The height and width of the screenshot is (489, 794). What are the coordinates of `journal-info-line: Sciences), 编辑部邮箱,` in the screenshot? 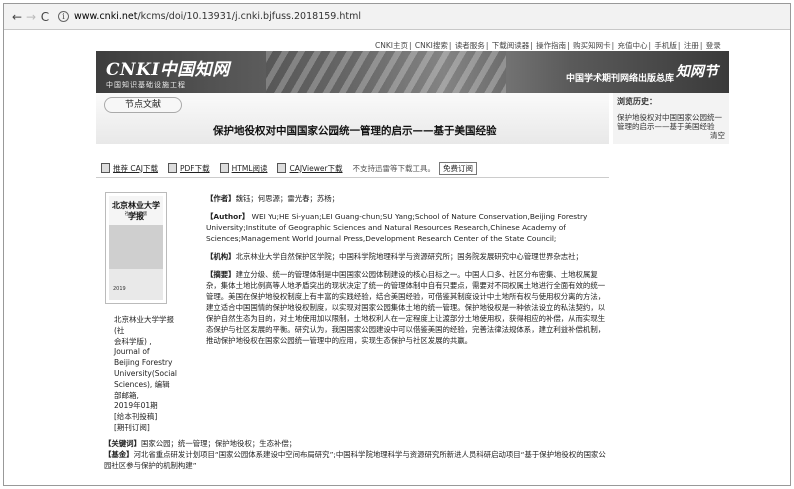 It's located at (145, 391).